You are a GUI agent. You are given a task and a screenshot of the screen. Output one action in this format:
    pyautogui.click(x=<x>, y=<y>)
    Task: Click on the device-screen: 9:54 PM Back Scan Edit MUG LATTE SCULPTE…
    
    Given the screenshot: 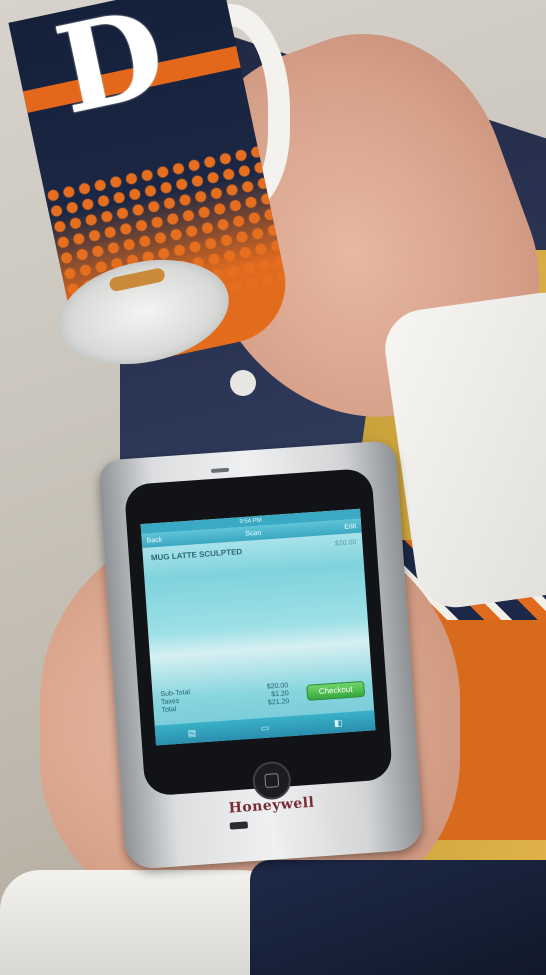 What is the action you would take?
    pyautogui.click(x=258, y=627)
    